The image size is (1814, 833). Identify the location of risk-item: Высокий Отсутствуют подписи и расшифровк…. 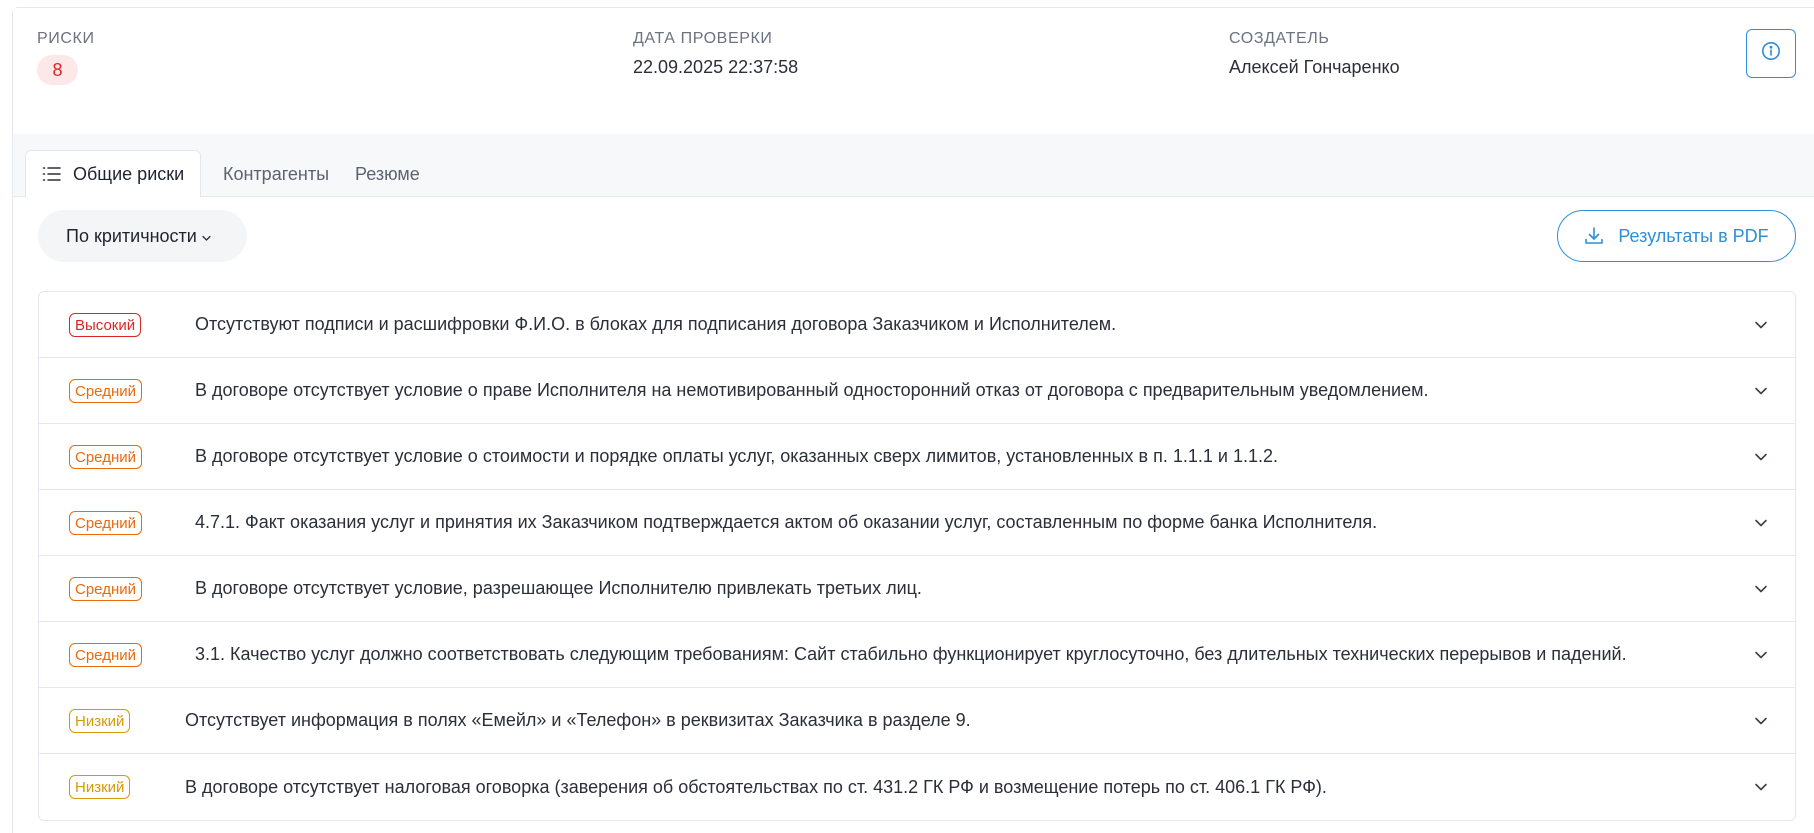
(917, 325).